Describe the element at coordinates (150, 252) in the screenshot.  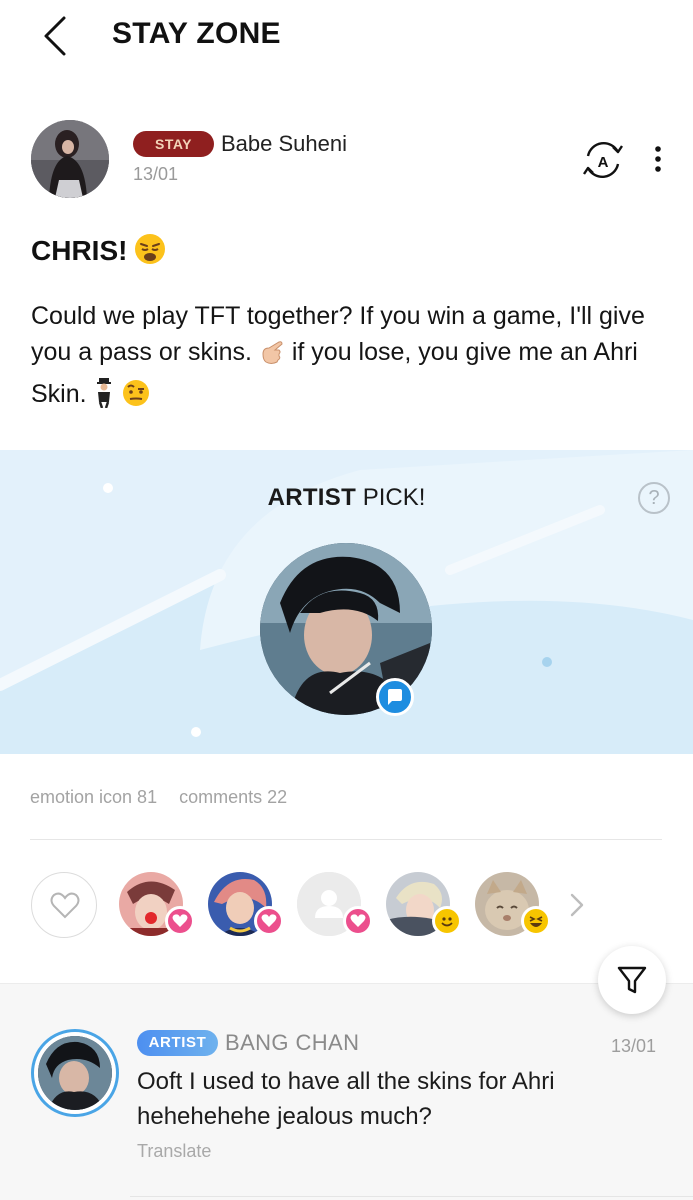
I see `weary-face-emoji` at that location.